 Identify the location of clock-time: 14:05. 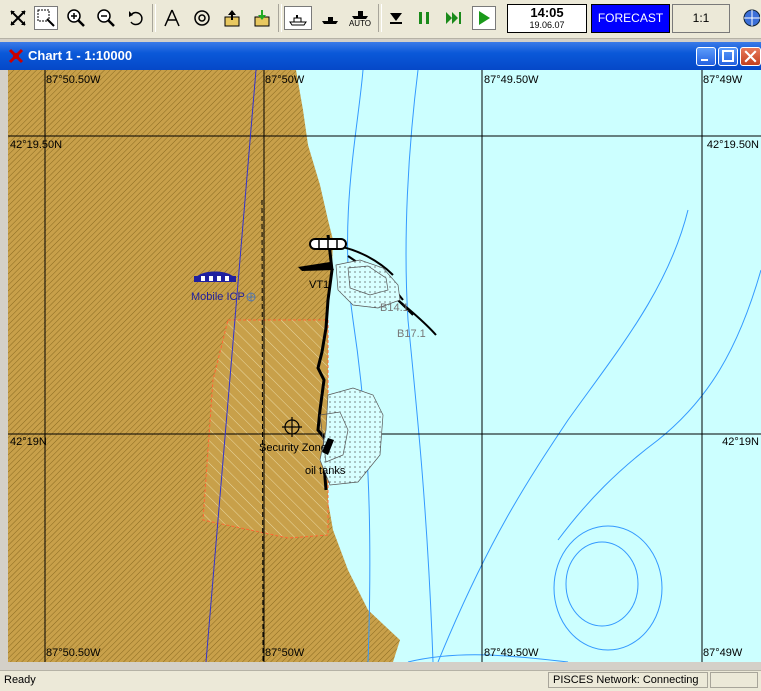
(547, 12).